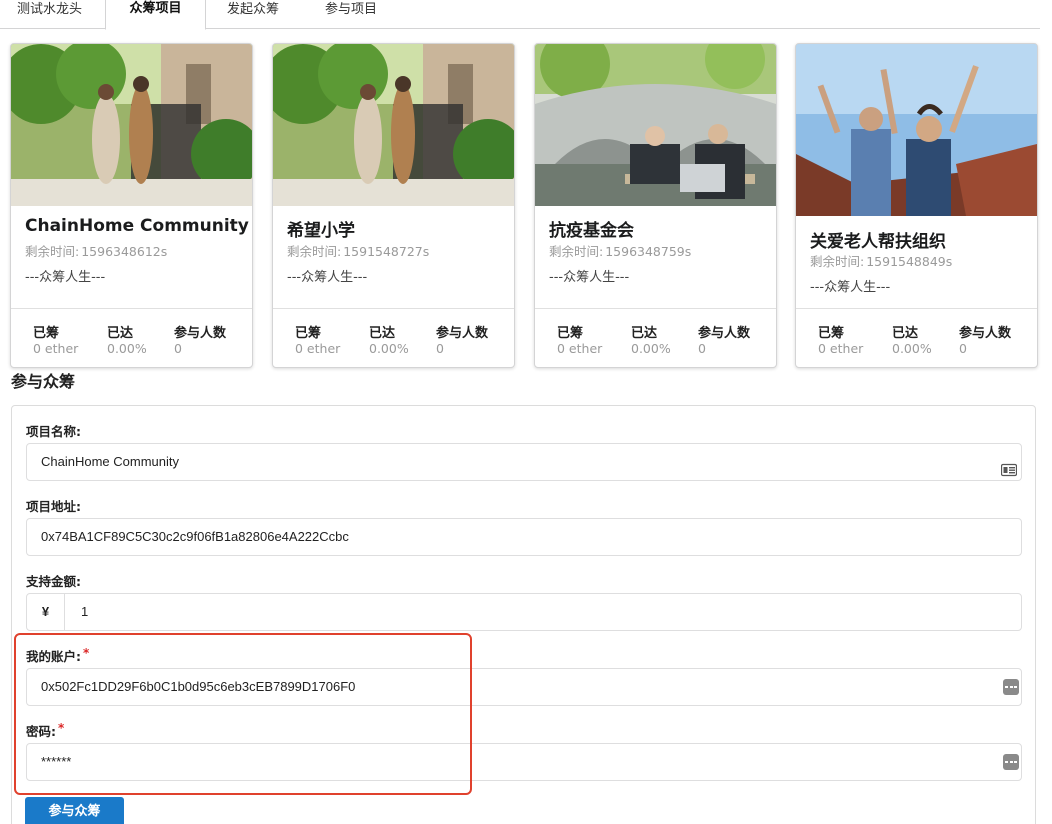  What do you see at coordinates (321, 228) in the screenshot?
I see `project-title: 希望小学` at bounding box center [321, 228].